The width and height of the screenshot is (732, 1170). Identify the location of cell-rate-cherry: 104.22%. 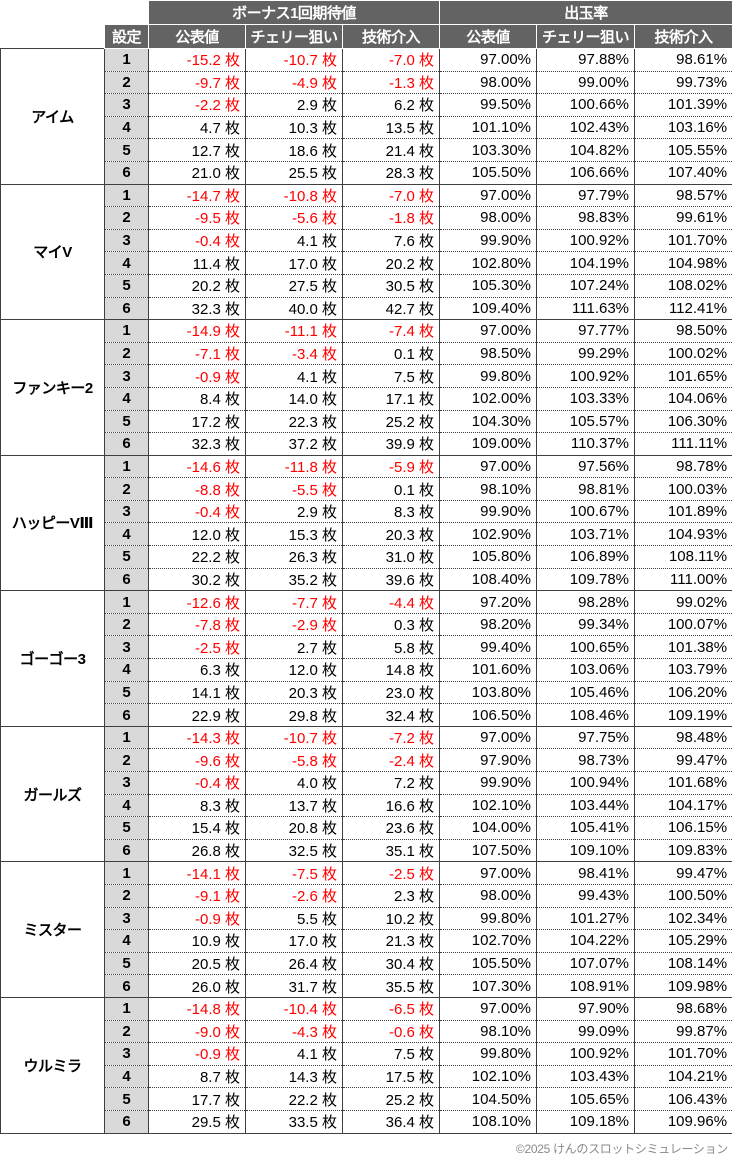
(586, 941).